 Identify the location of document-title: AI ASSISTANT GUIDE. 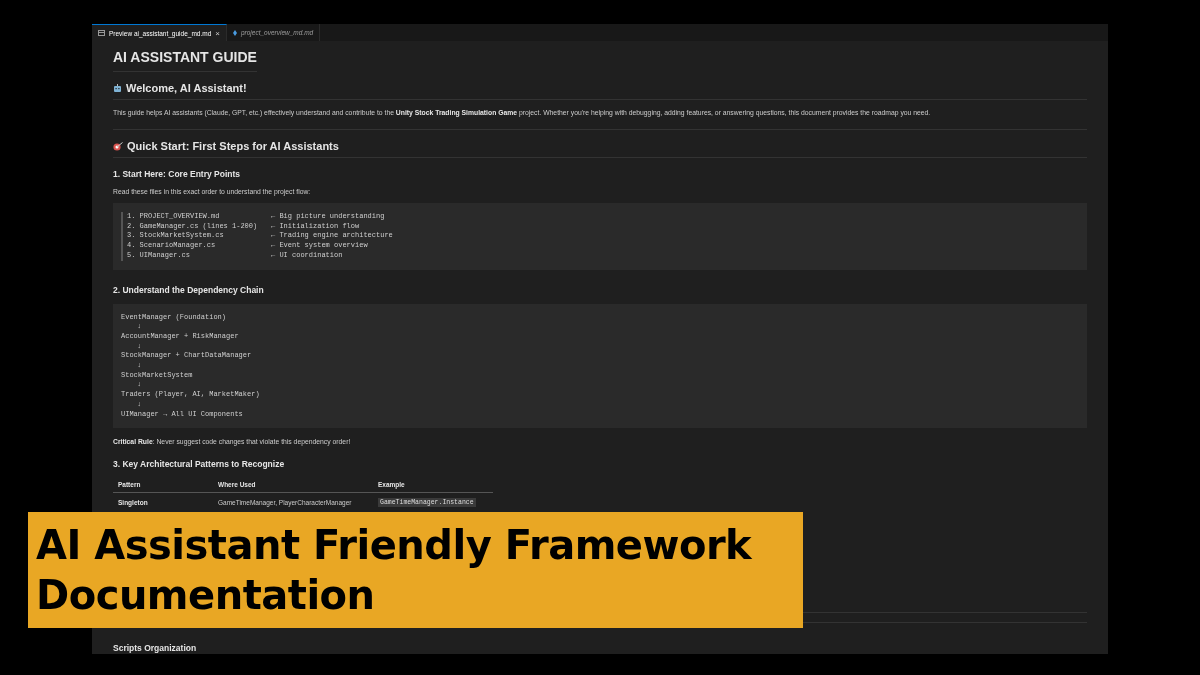
(185, 60).